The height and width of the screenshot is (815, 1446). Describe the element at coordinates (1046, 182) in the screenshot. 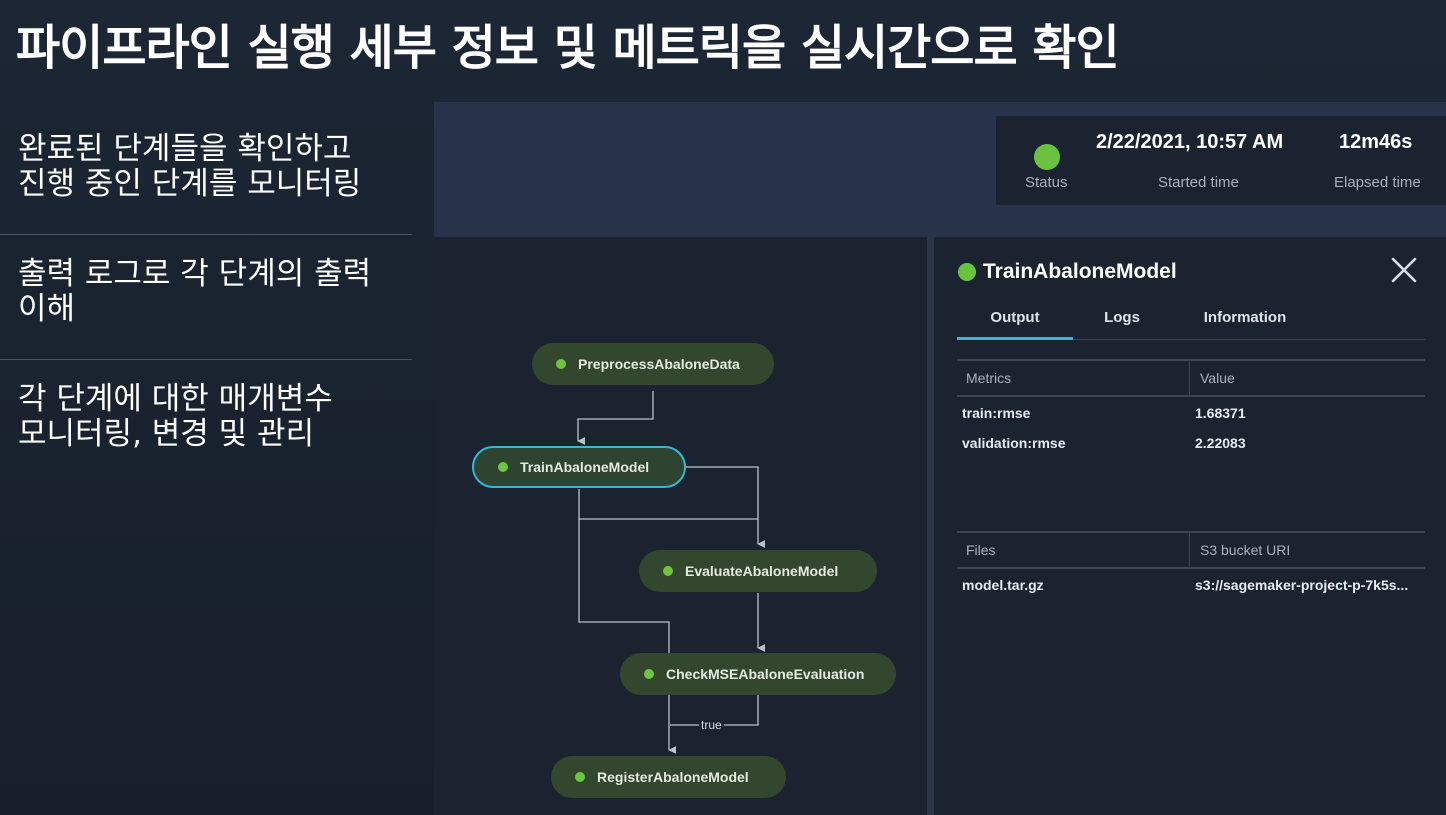

I see `status-label: Status` at that location.